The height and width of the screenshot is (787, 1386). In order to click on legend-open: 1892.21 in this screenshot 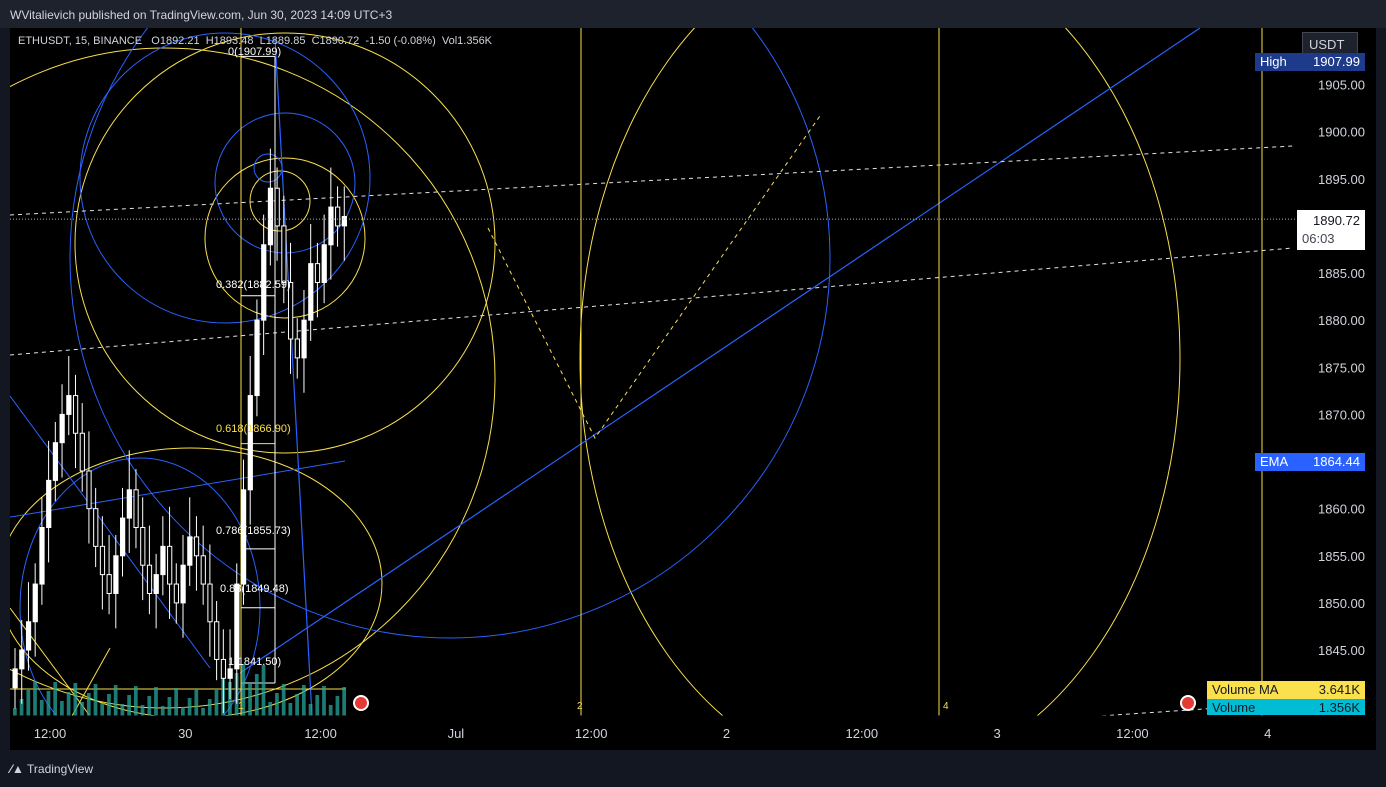, I will do `click(179, 41)`.